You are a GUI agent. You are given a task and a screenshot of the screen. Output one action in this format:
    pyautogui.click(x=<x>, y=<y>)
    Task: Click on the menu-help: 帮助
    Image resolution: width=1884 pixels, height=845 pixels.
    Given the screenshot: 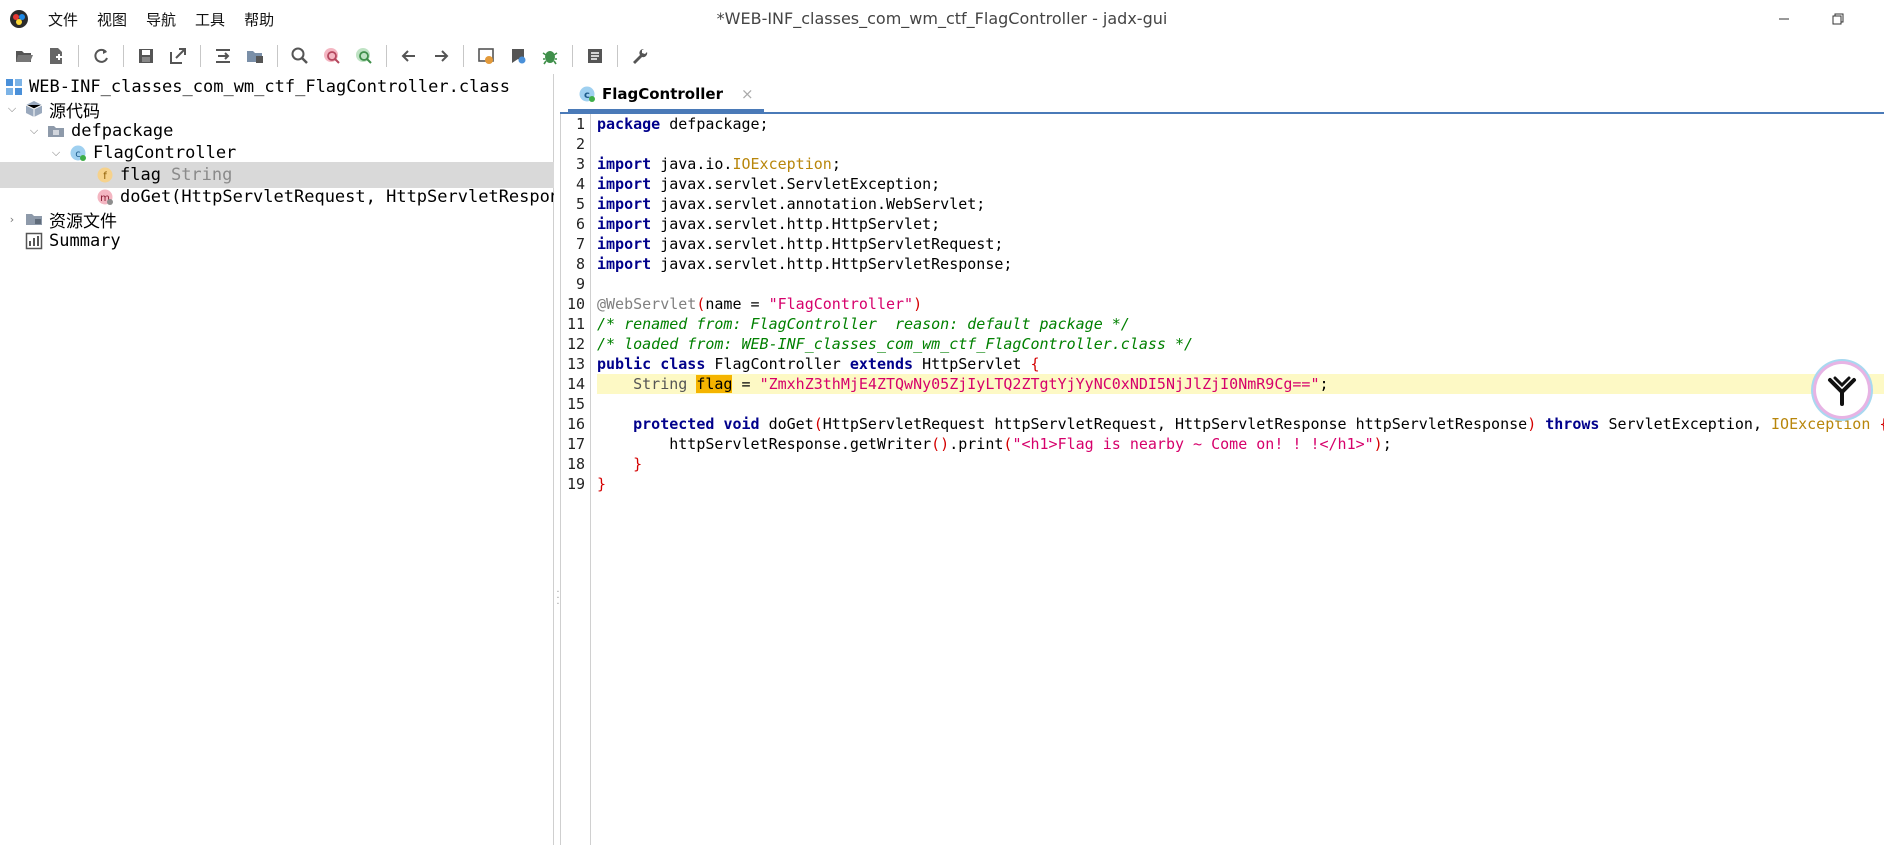 What is the action you would take?
    pyautogui.click(x=259, y=19)
    